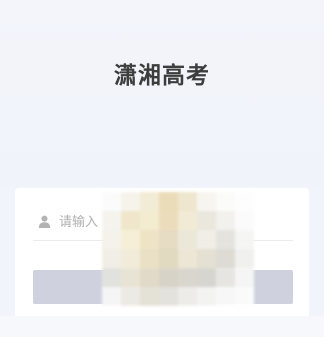 The image size is (324, 337). What do you see at coordinates (162, 76) in the screenshot?
I see `app-title: 潇湘高考` at bounding box center [162, 76].